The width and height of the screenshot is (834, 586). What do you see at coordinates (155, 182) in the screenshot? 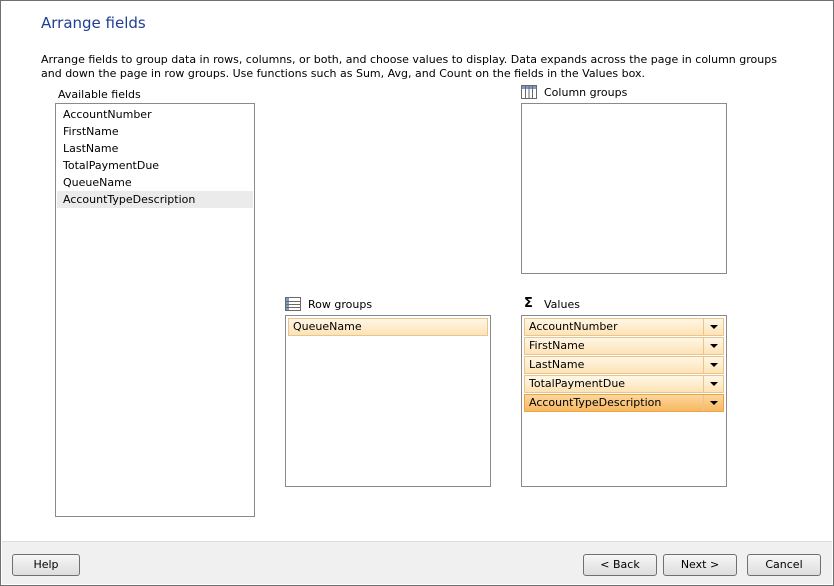
I see `available-field-item: QueueName` at bounding box center [155, 182].